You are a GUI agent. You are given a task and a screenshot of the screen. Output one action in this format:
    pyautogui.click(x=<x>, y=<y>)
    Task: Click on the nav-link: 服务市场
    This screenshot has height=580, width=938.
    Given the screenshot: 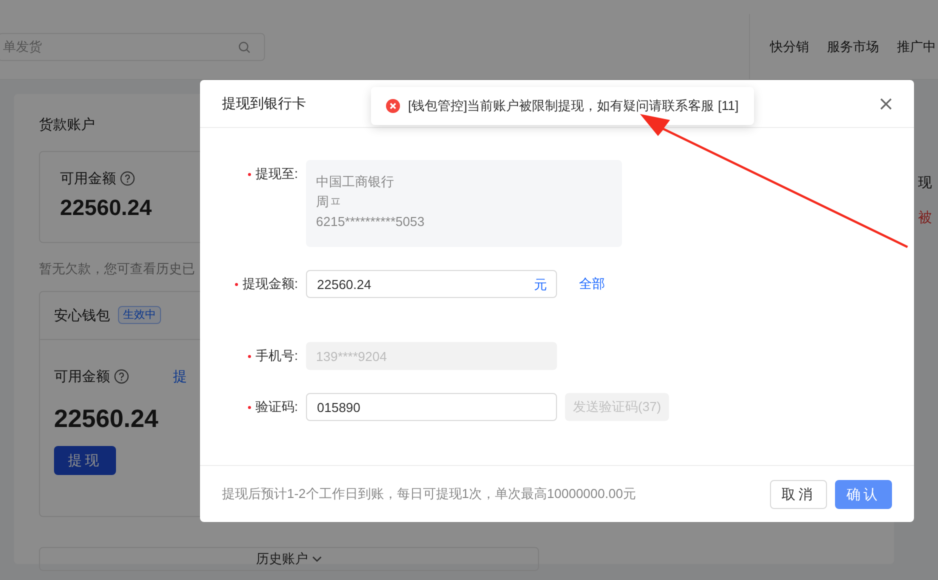 What is the action you would take?
    pyautogui.click(x=853, y=46)
    